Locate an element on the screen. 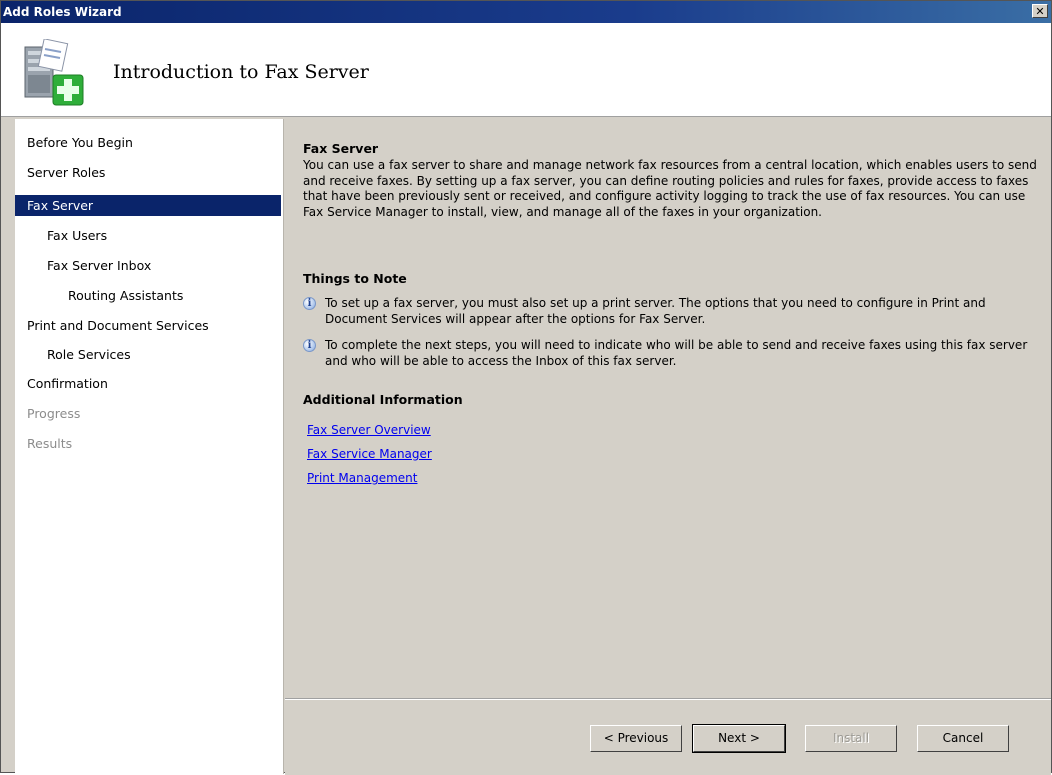 This screenshot has height=775, width=1052. sidebar-item-fax-server-inbox: Fax Server Inbox is located at coordinates (148, 265).